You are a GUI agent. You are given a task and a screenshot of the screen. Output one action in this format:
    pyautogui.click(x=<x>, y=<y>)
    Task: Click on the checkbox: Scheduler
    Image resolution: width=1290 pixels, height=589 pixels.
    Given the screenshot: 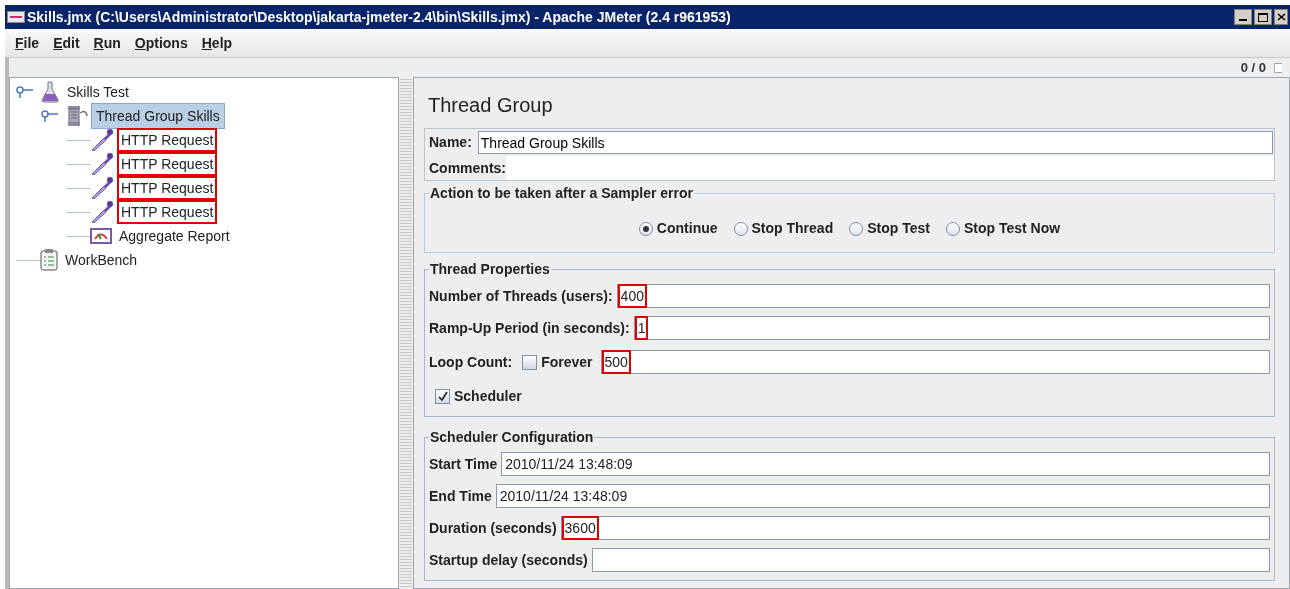 What is the action you would take?
    pyautogui.click(x=478, y=396)
    